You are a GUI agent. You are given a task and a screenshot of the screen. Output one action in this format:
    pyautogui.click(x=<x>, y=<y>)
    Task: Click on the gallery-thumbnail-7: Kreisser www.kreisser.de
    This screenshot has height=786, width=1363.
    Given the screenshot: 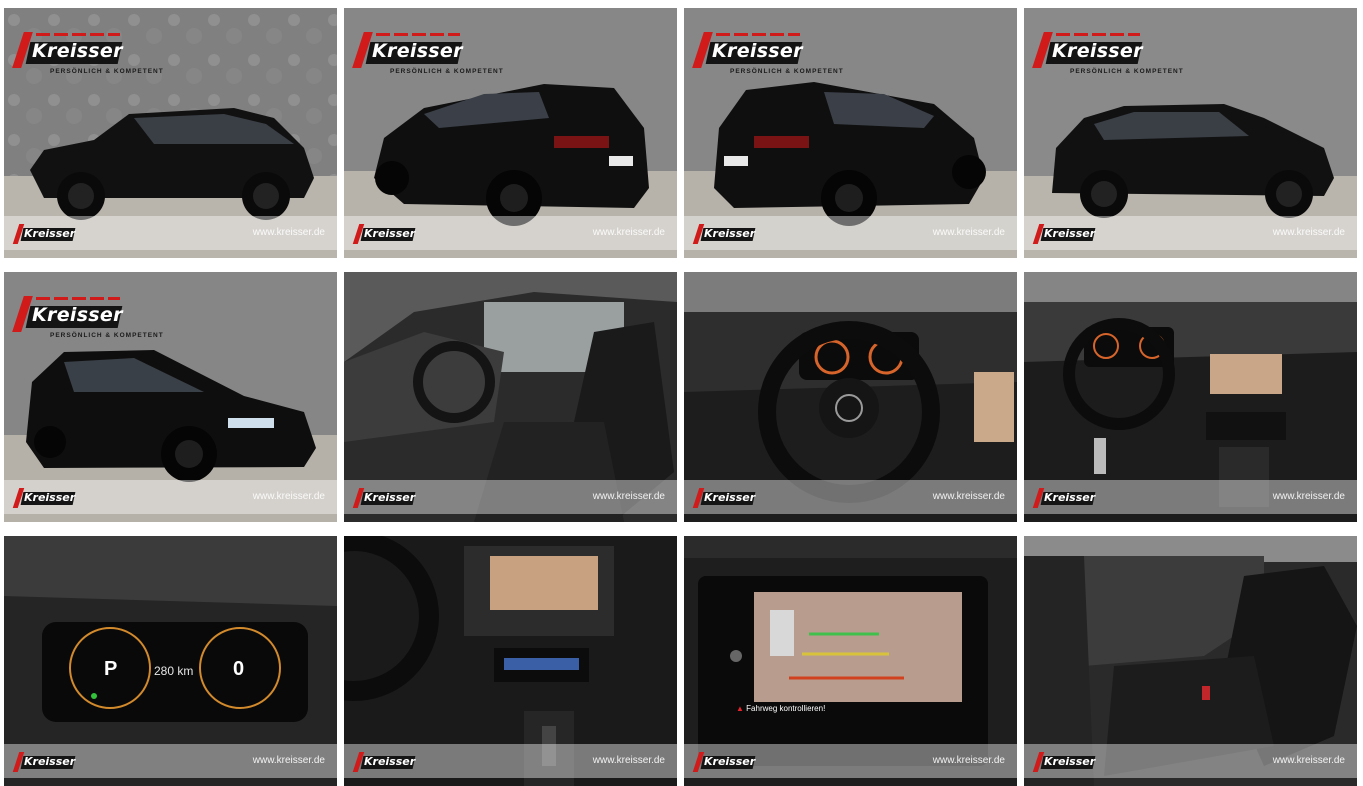 What is the action you would take?
    pyautogui.click(x=850, y=397)
    